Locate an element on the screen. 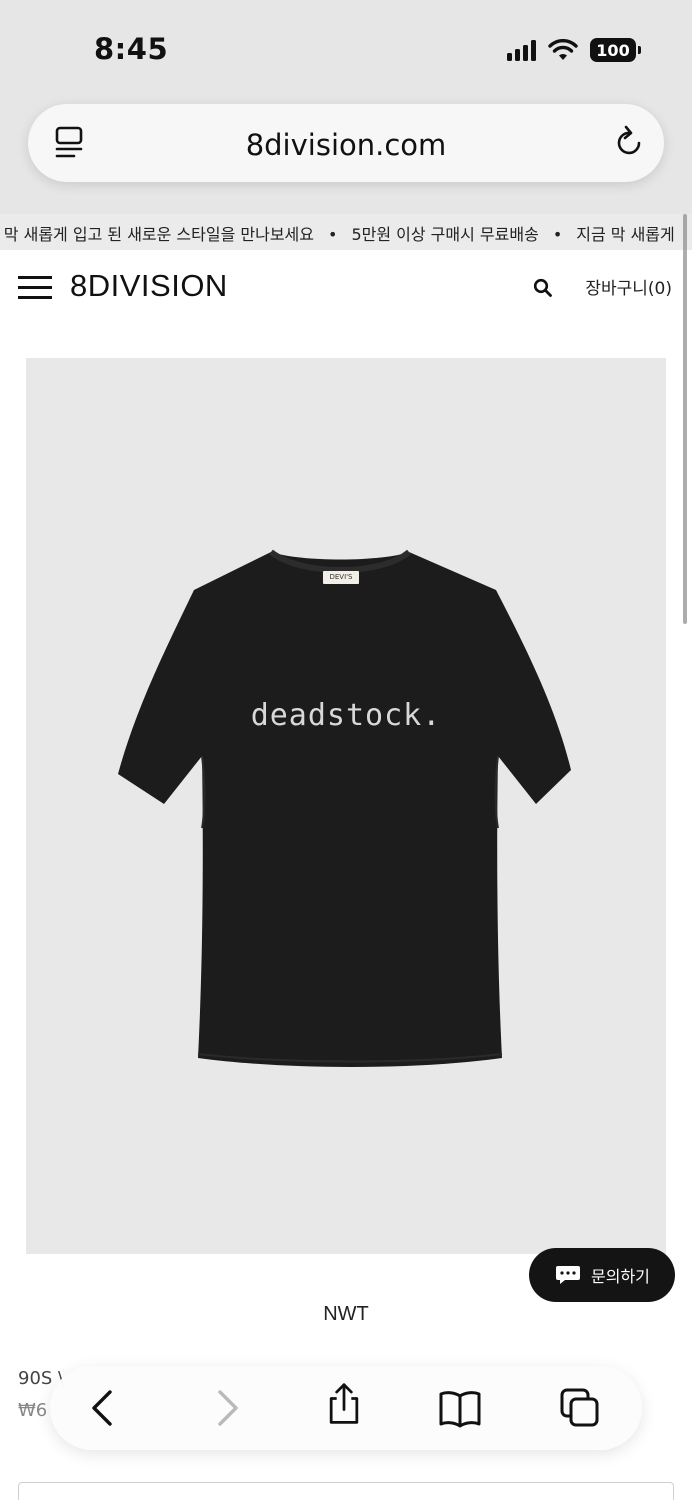 Image resolution: width=692 pixels, height=1500 pixels. url-text: 8division.com is located at coordinates (346, 145).